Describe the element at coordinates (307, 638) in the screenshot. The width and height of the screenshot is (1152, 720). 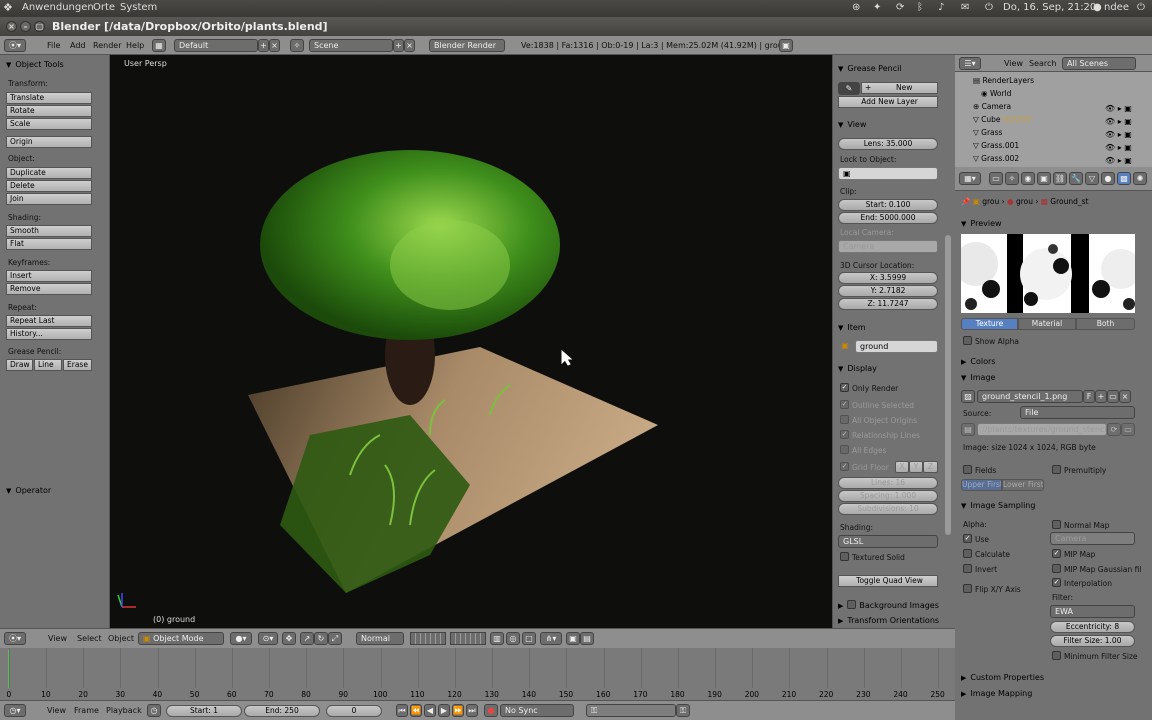
I see `translate-manipulator-icon: ↗` at that location.